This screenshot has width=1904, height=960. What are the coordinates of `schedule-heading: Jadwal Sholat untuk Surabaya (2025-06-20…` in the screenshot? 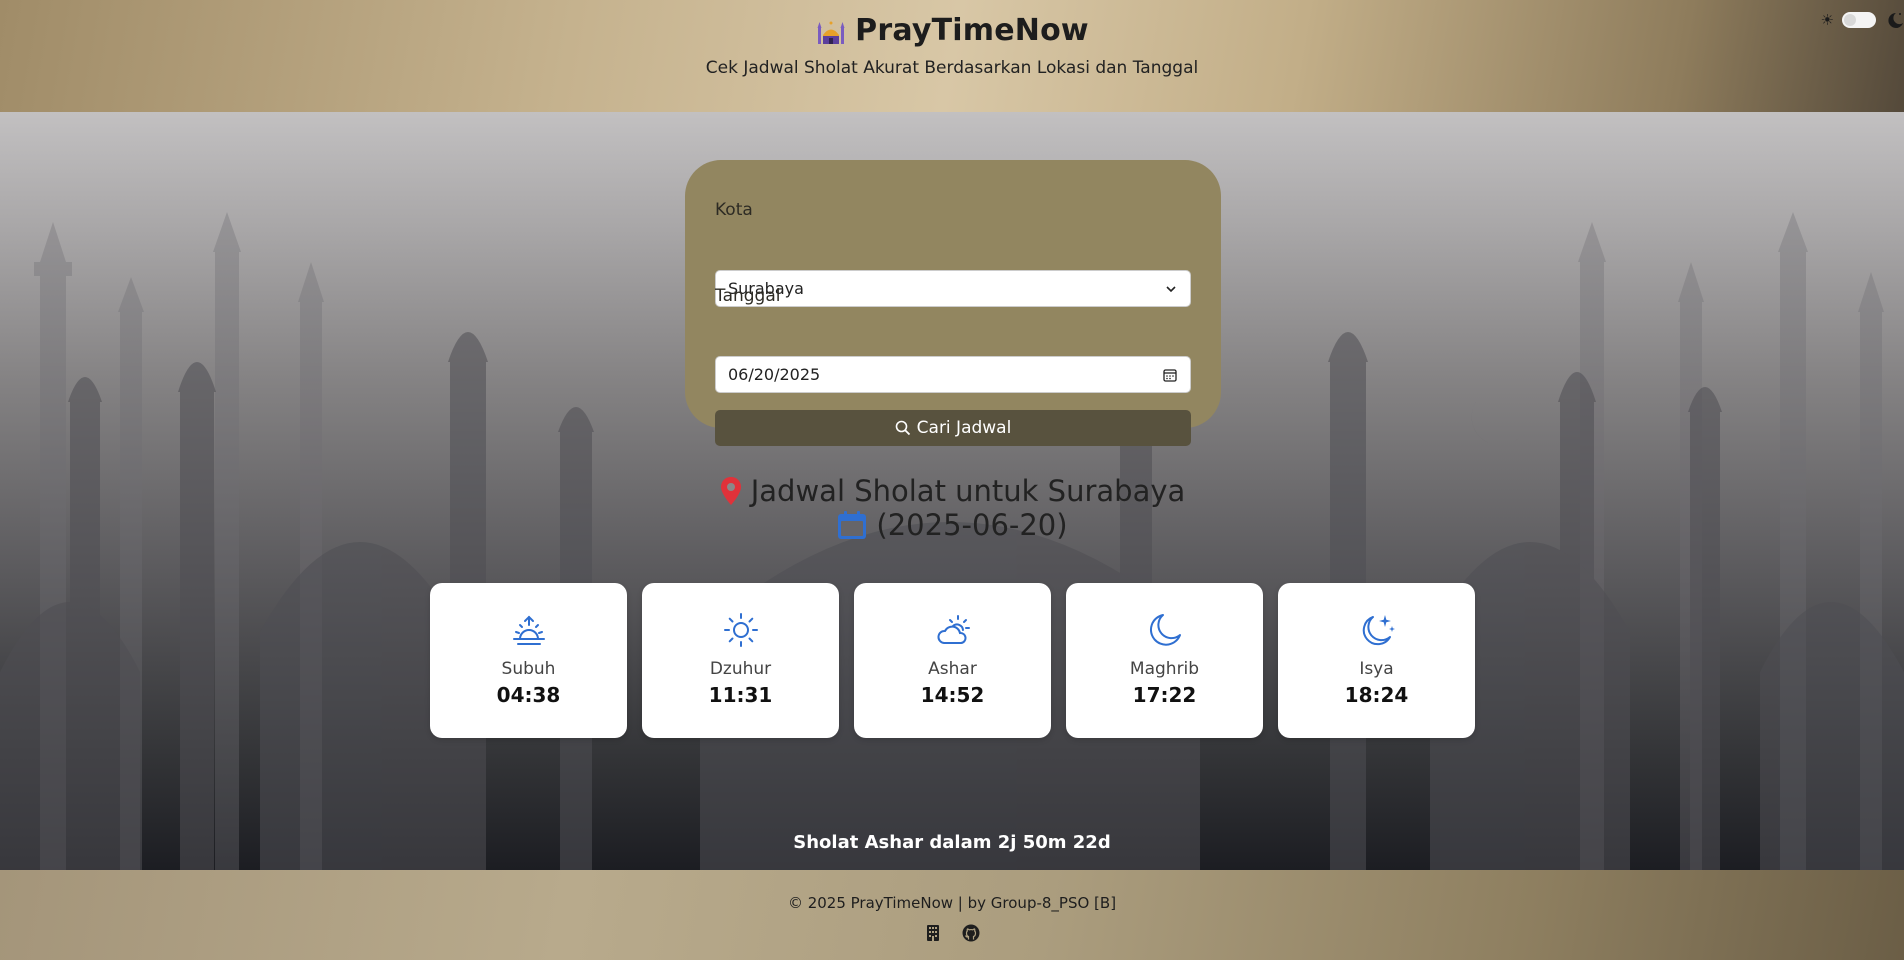 It's located at (952, 508).